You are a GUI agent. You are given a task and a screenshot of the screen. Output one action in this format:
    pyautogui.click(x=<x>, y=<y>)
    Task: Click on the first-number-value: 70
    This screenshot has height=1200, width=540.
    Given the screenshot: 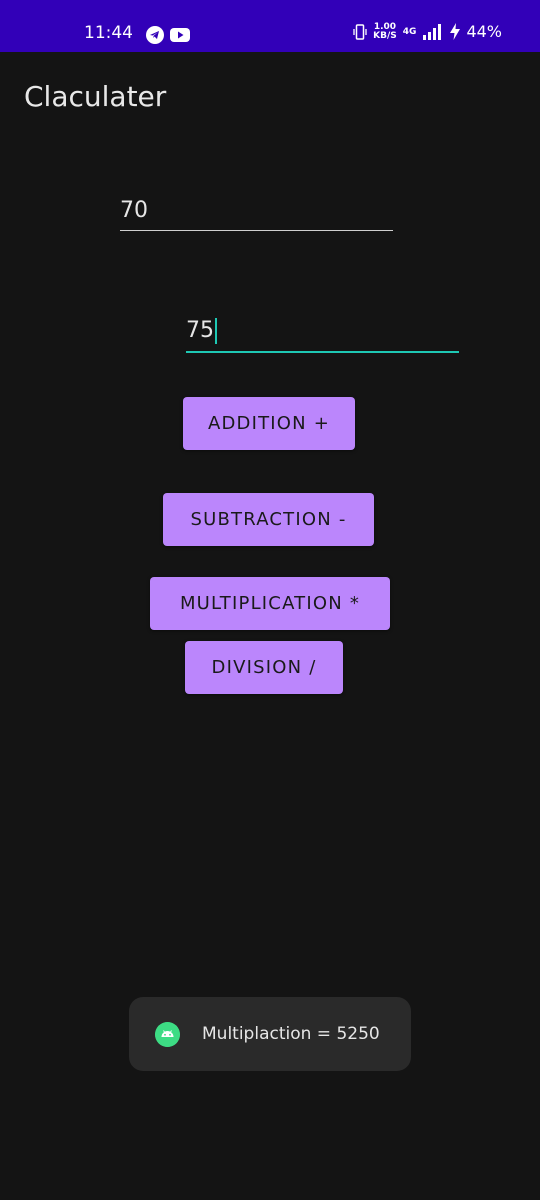 What is the action you would take?
    pyautogui.click(x=134, y=210)
    